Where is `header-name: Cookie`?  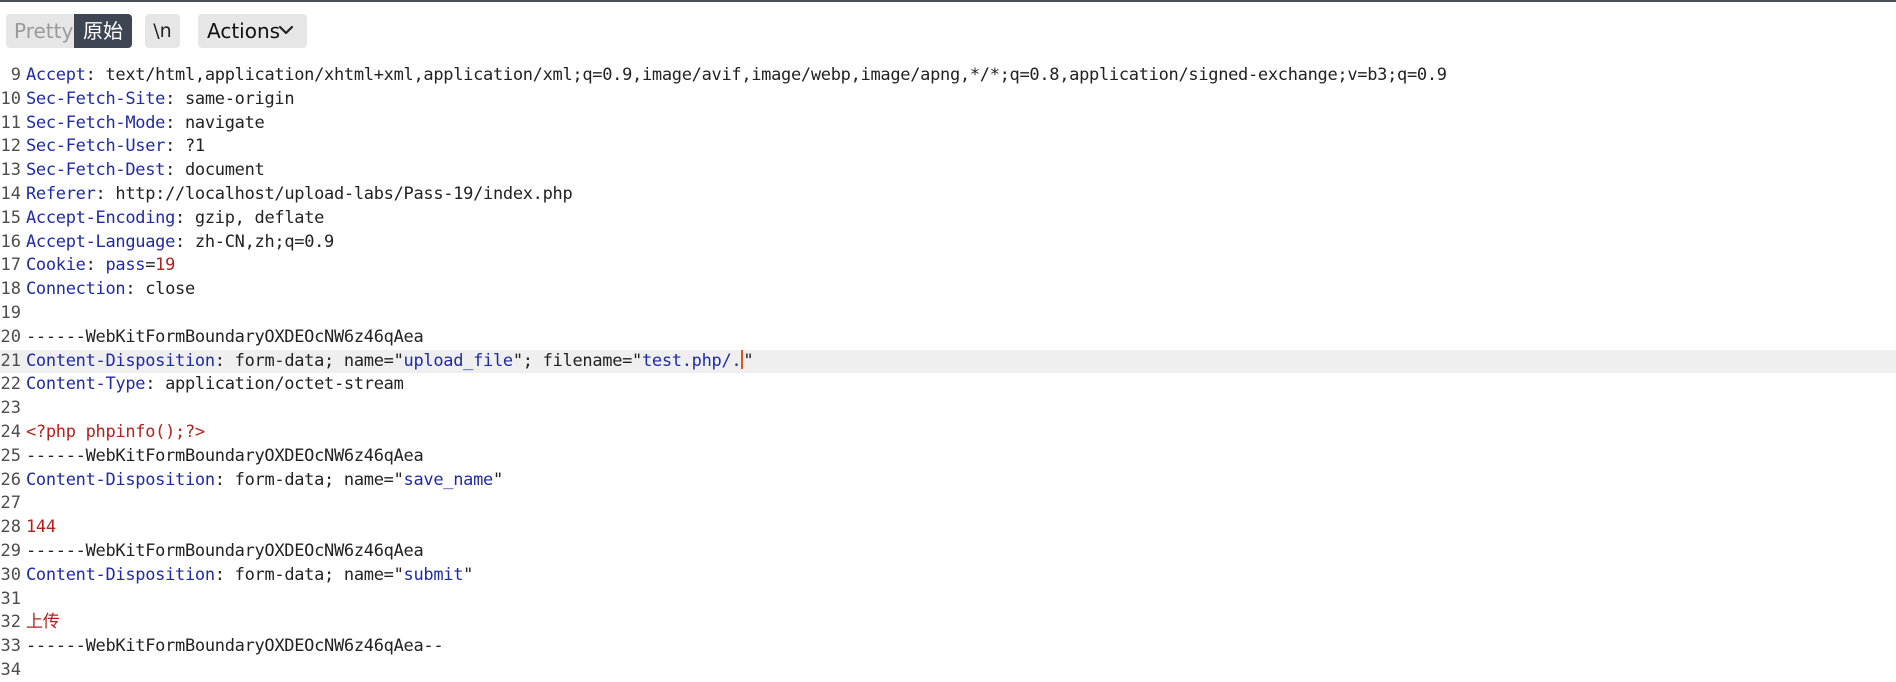 header-name: Cookie is located at coordinates (56, 265).